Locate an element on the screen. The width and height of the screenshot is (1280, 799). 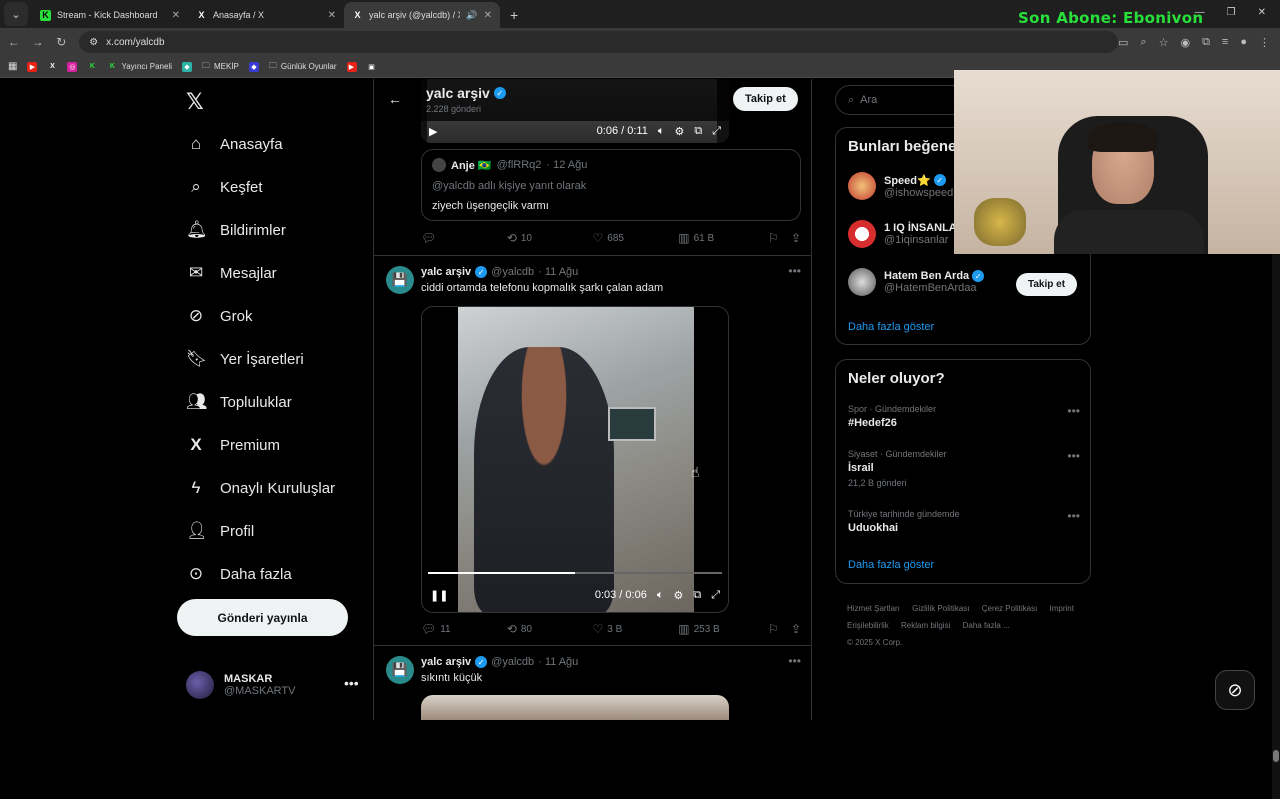
zoom-icon: ⌕ is located at coordinates (1143, 42).